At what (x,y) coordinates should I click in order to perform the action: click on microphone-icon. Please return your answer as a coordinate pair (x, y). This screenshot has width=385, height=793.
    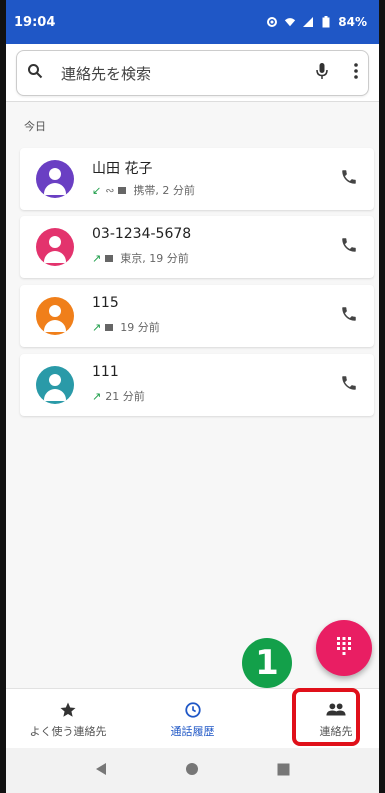
    Looking at the image, I should click on (322, 73).